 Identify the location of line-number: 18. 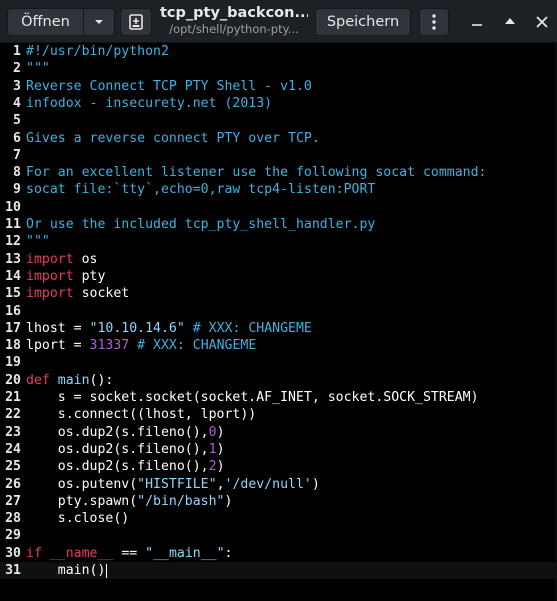
(13, 346).